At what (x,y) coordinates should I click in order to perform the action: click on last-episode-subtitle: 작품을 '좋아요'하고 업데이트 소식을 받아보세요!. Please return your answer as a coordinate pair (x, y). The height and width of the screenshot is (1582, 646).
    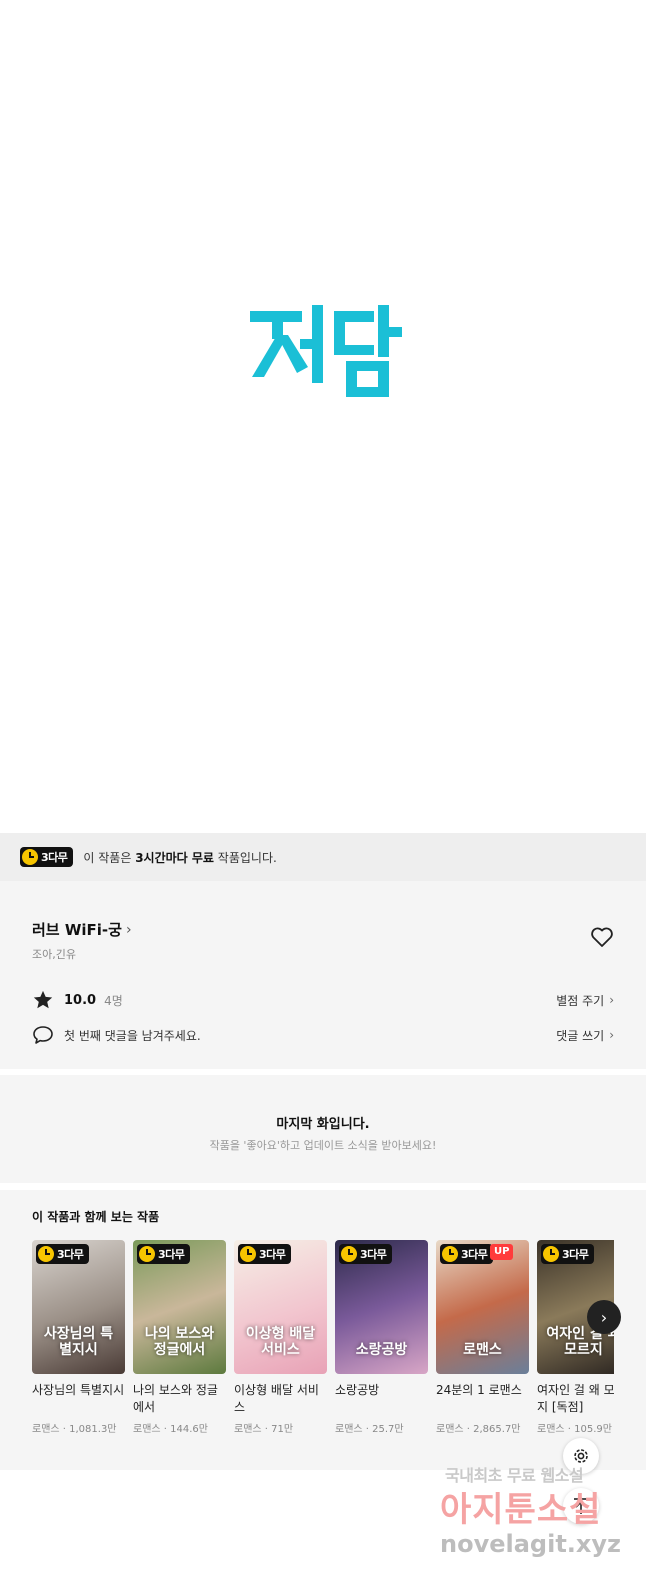
    Looking at the image, I should click on (323, 1145).